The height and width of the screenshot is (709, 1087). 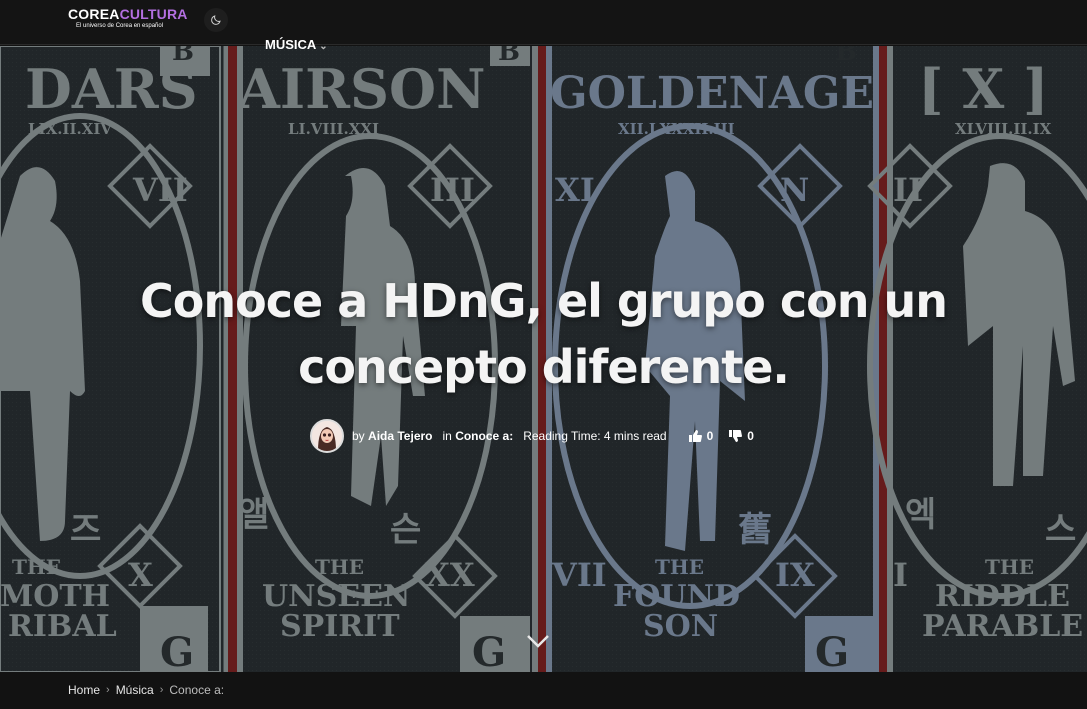 I want to click on article-title-line2: concepto diferente., so click(x=544, y=367).